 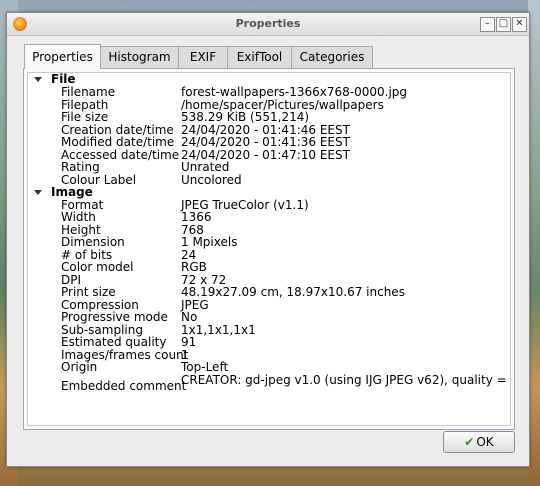 I want to click on tab-exiftool: ExifTool, so click(x=259, y=57).